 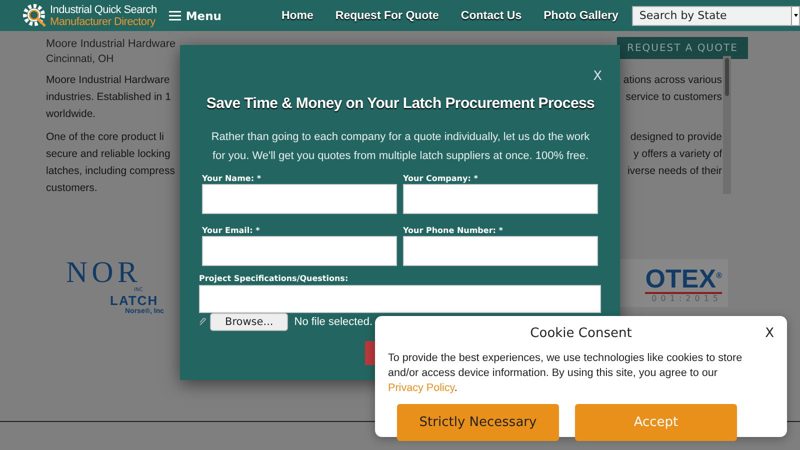 I want to click on cookie-title: Cookie Consent, so click(x=581, y=333).